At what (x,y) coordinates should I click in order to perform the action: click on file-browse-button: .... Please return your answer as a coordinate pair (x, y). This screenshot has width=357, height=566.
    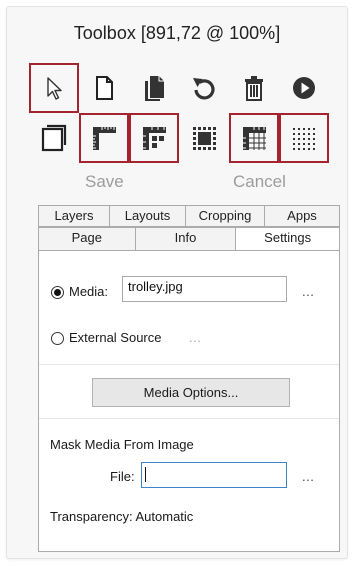
    Looking at the image, I should click on (308, 476).